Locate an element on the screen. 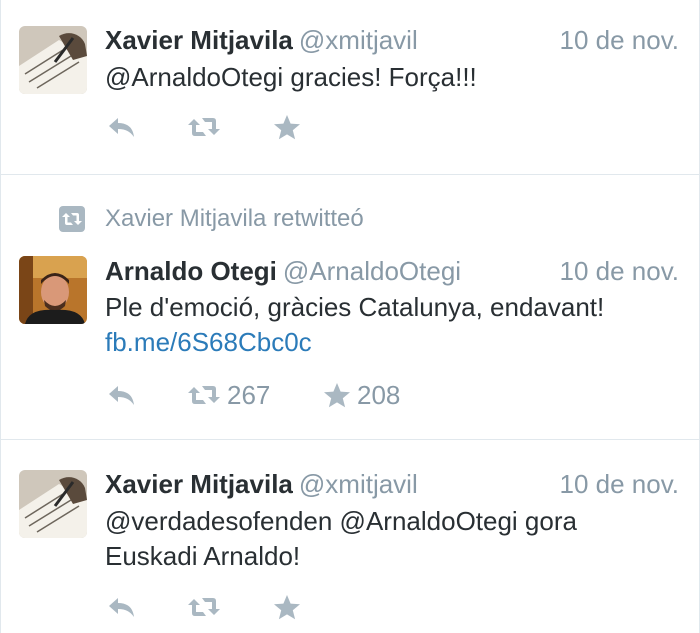 This screenshot has width=700, height=633. author-name: Arnaldo Otegi is located at coordinates (191, 271).